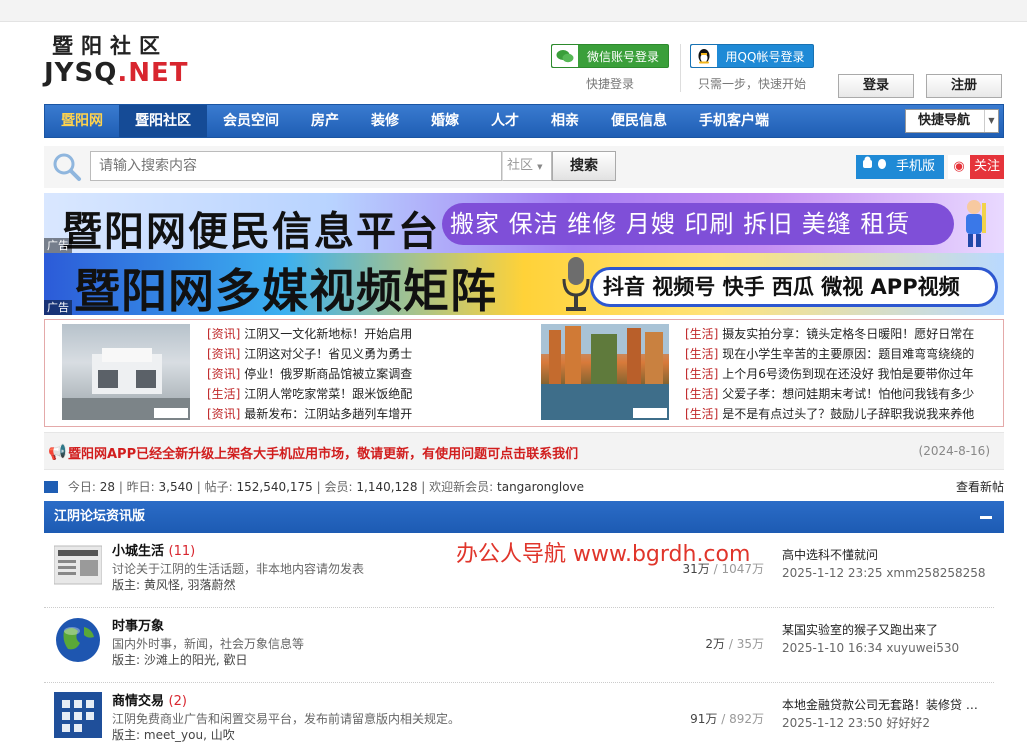 This screenshot has width=1027, height=744. I want to click on forum-section-title: 江阴论坛资讯版, so click(99, 516).